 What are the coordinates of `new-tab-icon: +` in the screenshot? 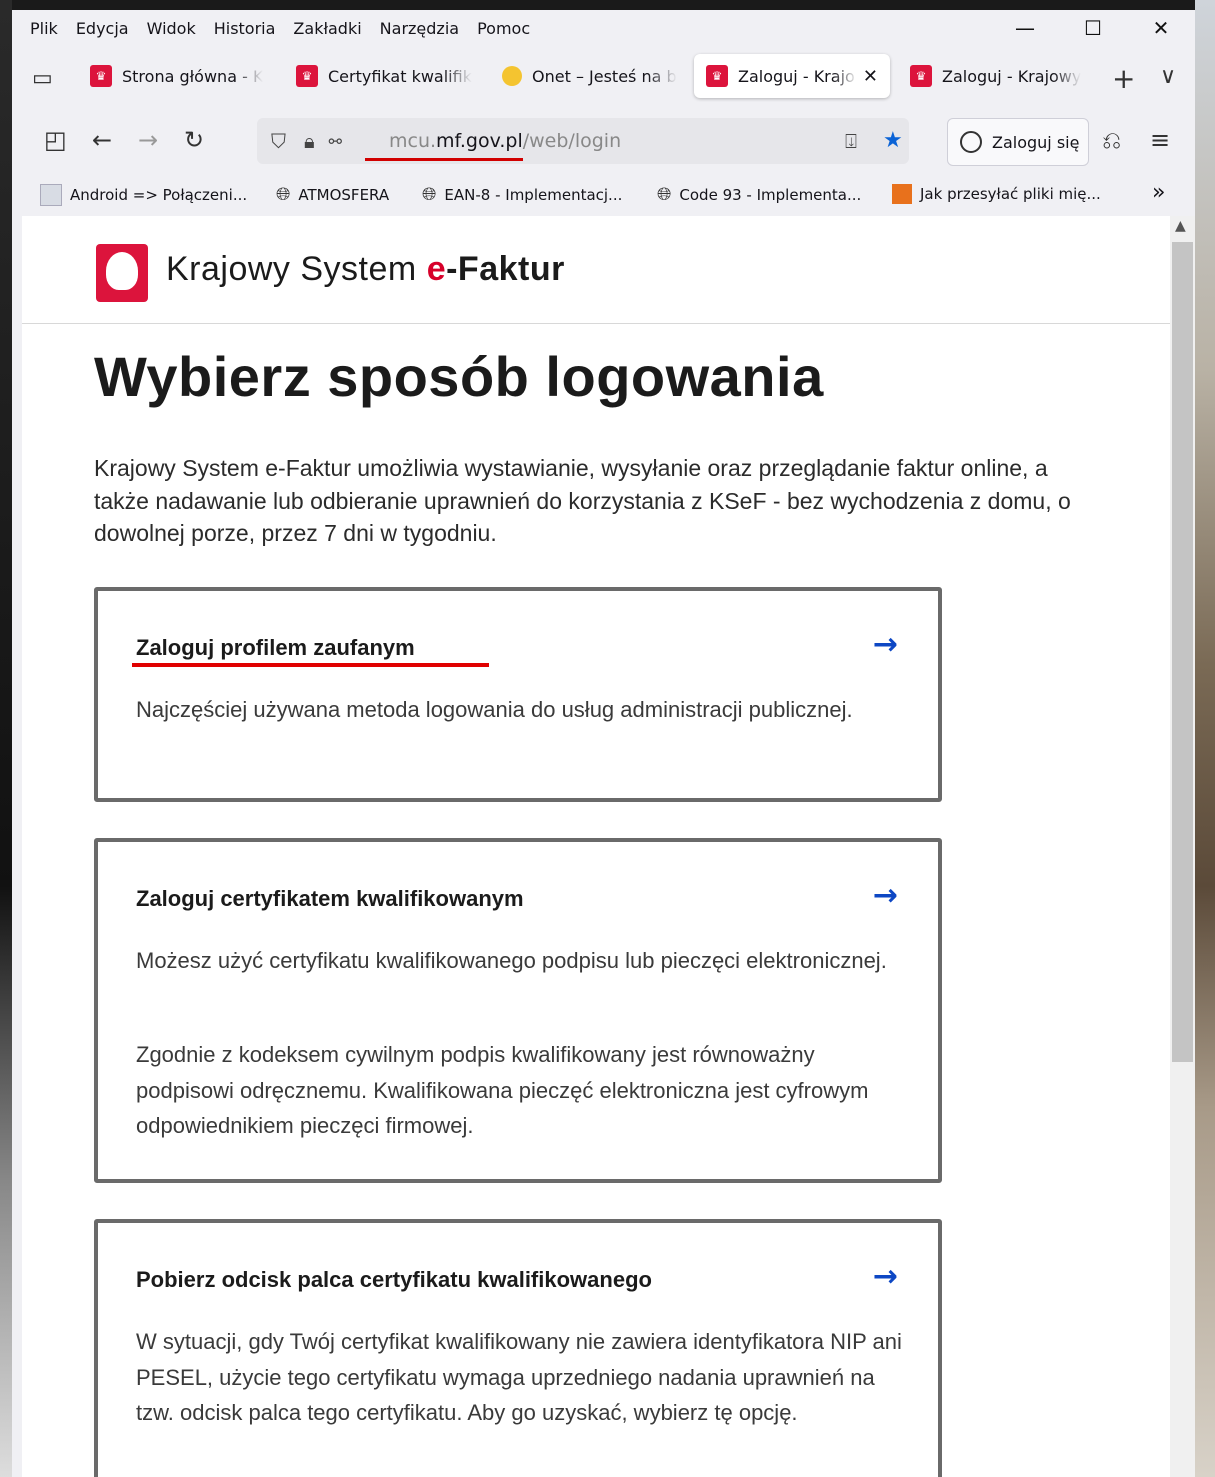 It's located at (1123, 78).